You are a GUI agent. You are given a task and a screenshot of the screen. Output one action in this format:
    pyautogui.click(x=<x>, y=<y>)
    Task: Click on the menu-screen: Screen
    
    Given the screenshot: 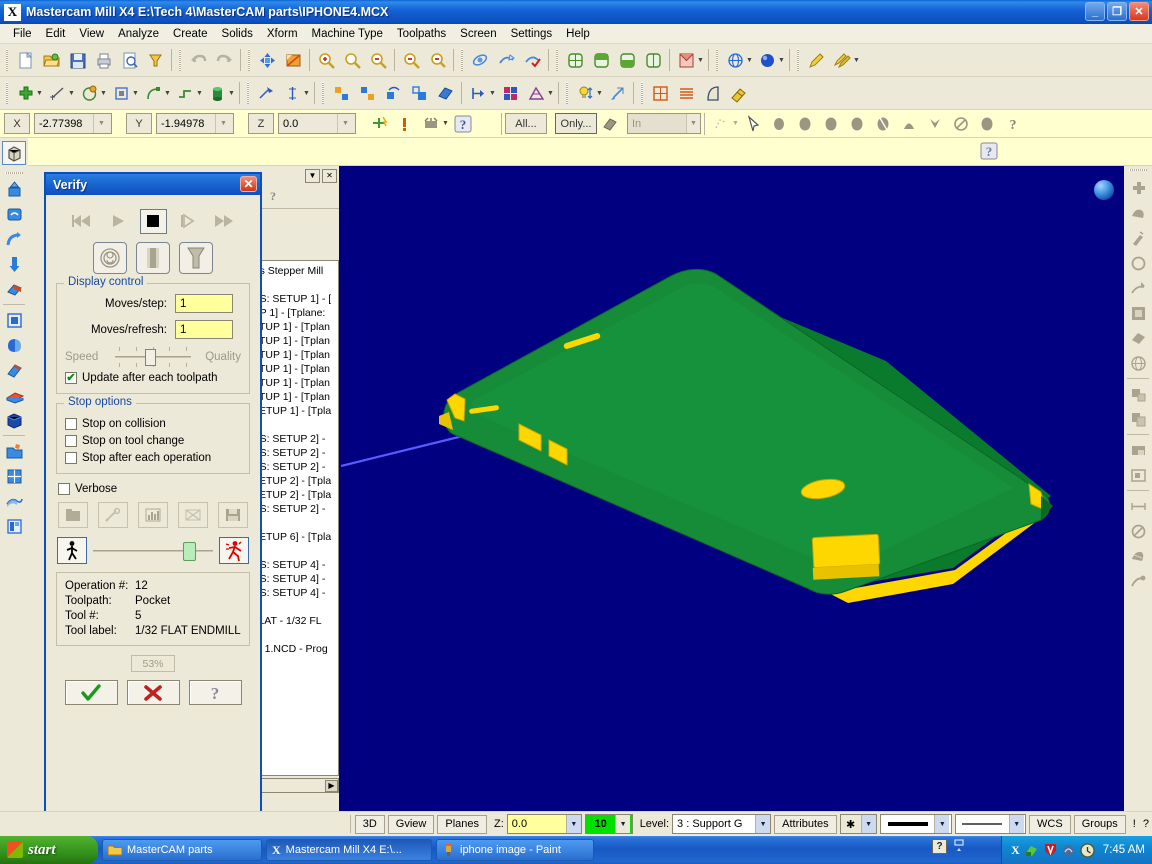 What is the action you would take?
    pyautogui.click(x=478, y=34)
    